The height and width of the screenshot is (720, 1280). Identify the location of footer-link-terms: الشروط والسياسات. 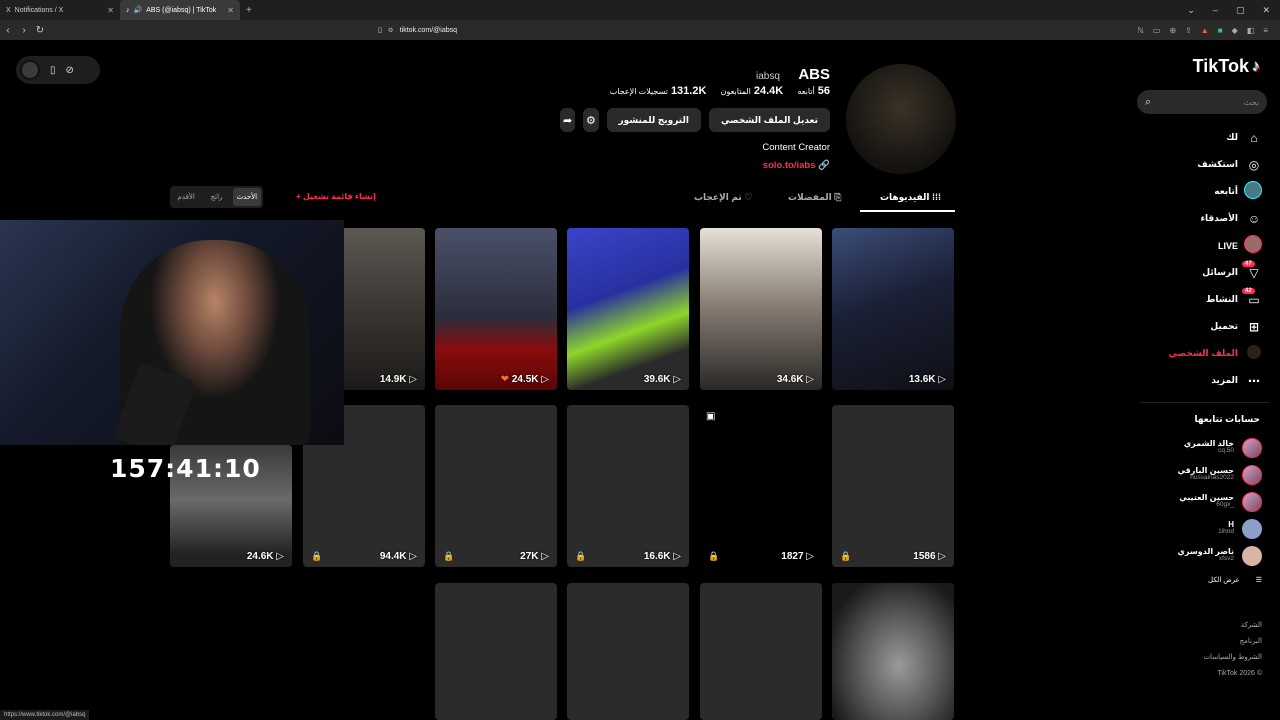
(1232, 658).